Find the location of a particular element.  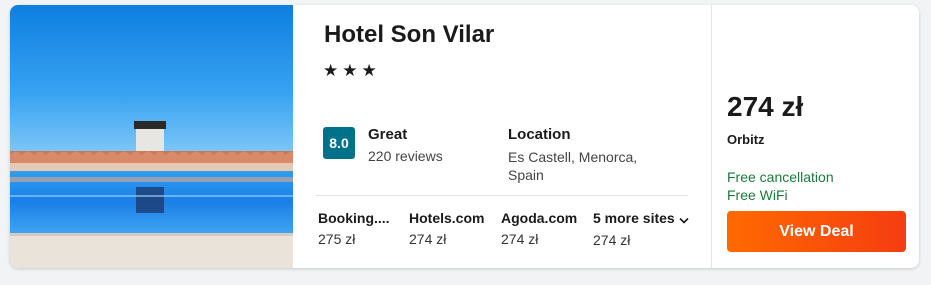

site-name: Agoda.com is located at coordinates (539, 218).